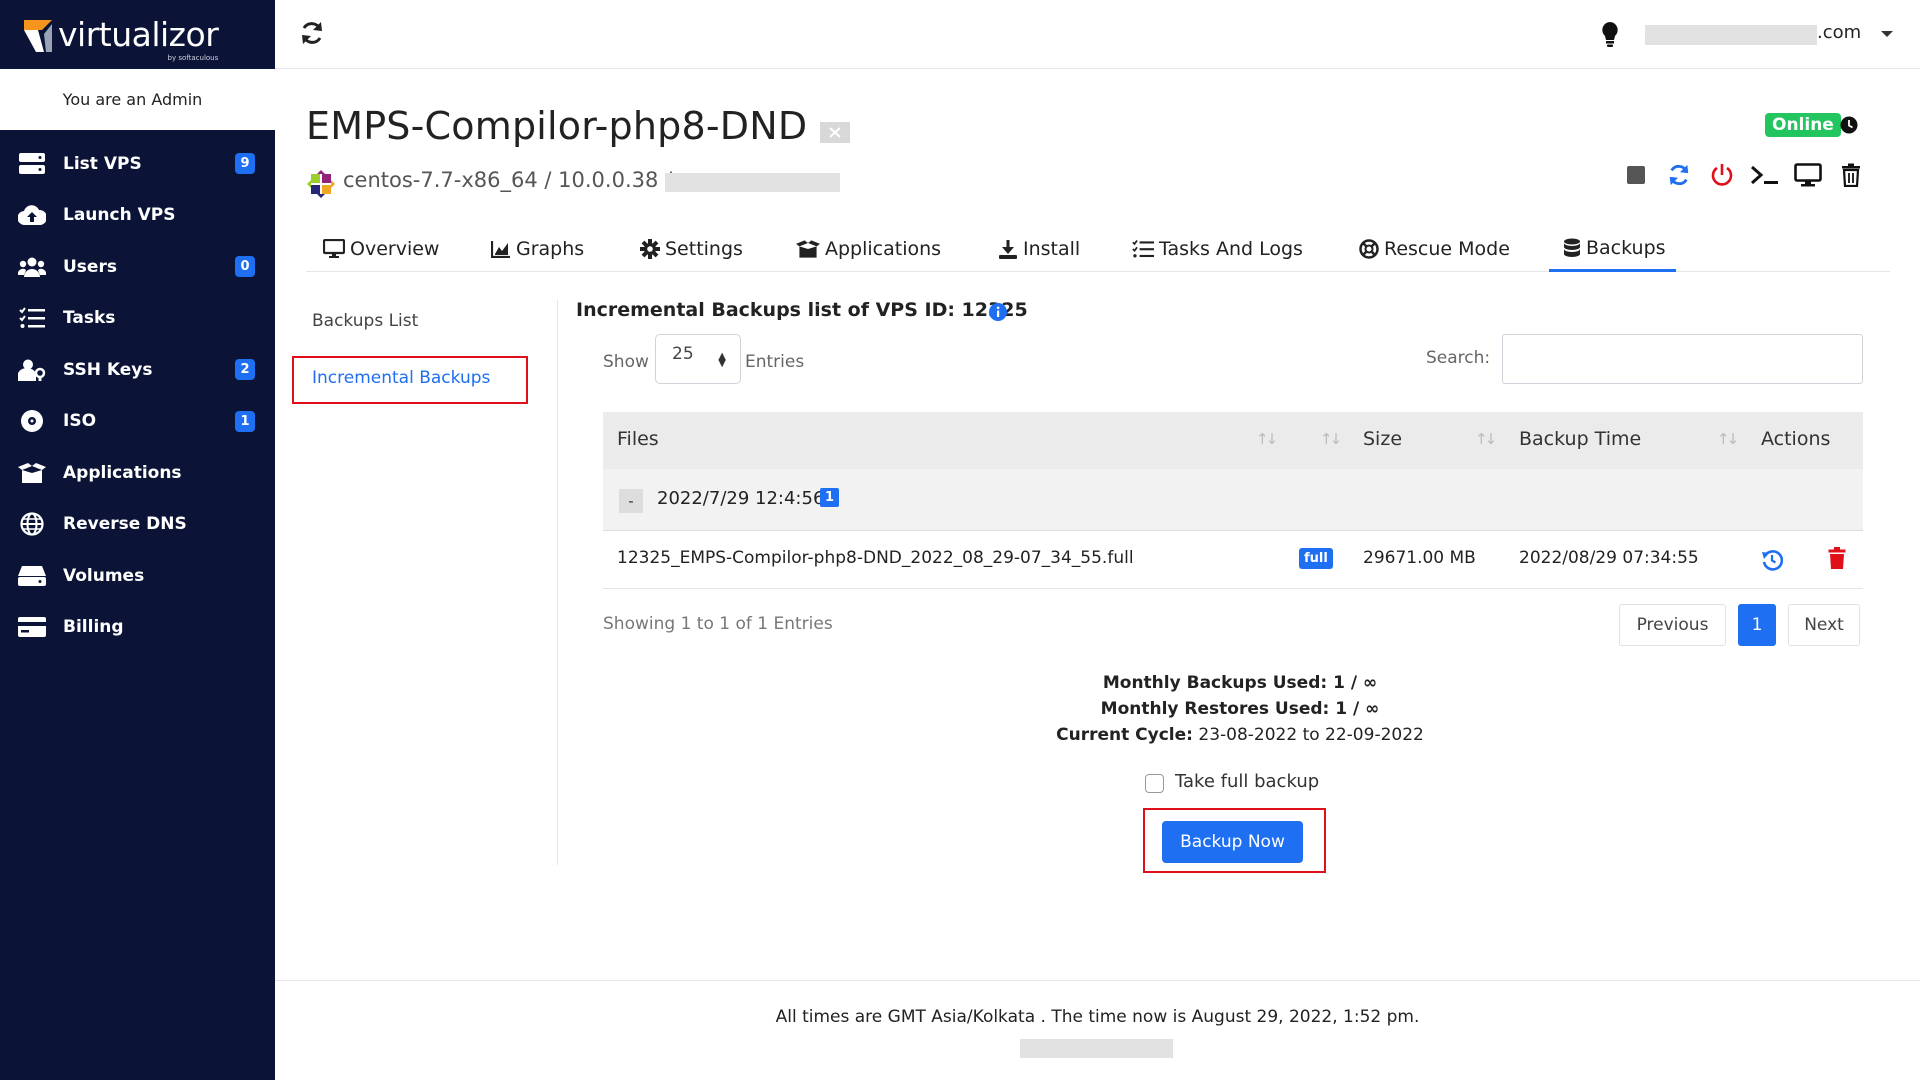  I want to click on group-row: - 2022/7/29 12:4:56 1, so click(1233, 500).